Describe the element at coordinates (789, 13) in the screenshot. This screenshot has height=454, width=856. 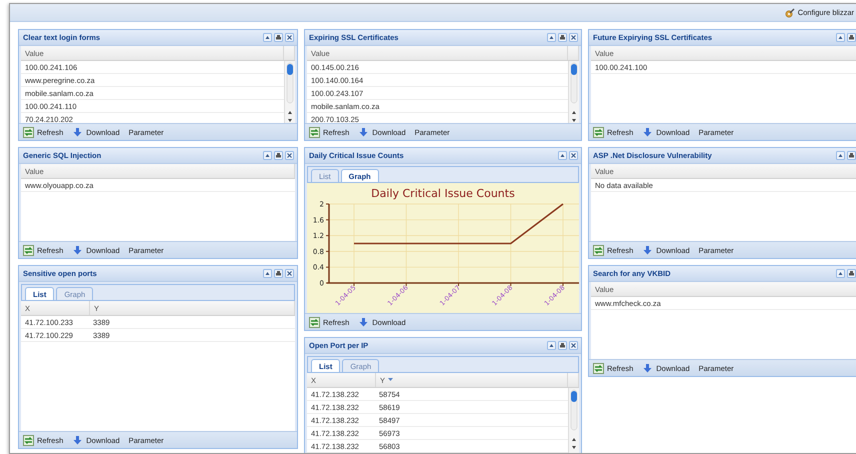
I see `gear-pencil-icon` at that location.